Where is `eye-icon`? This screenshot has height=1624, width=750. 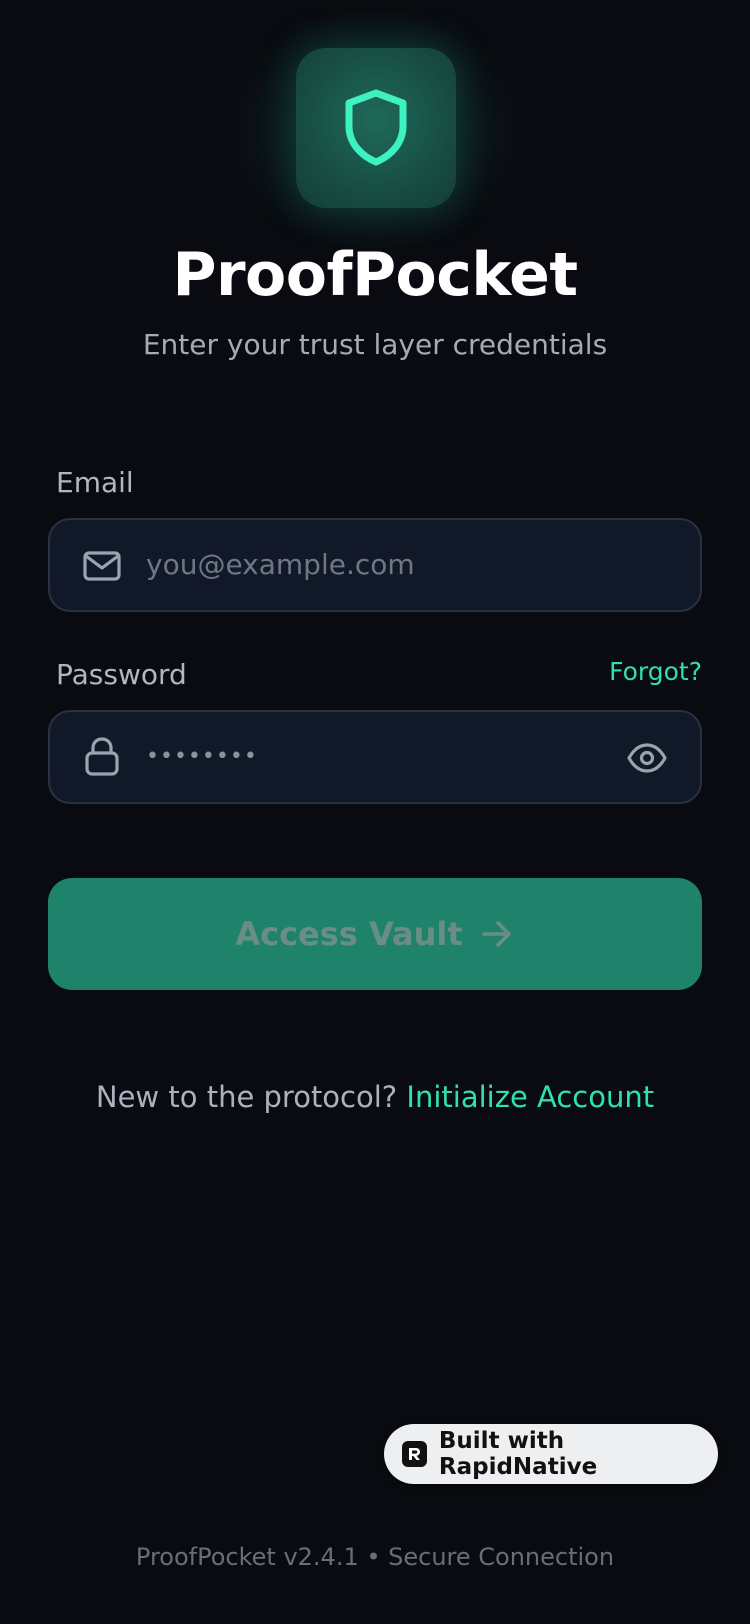
eye-icon is located at coordinates (647, 758).